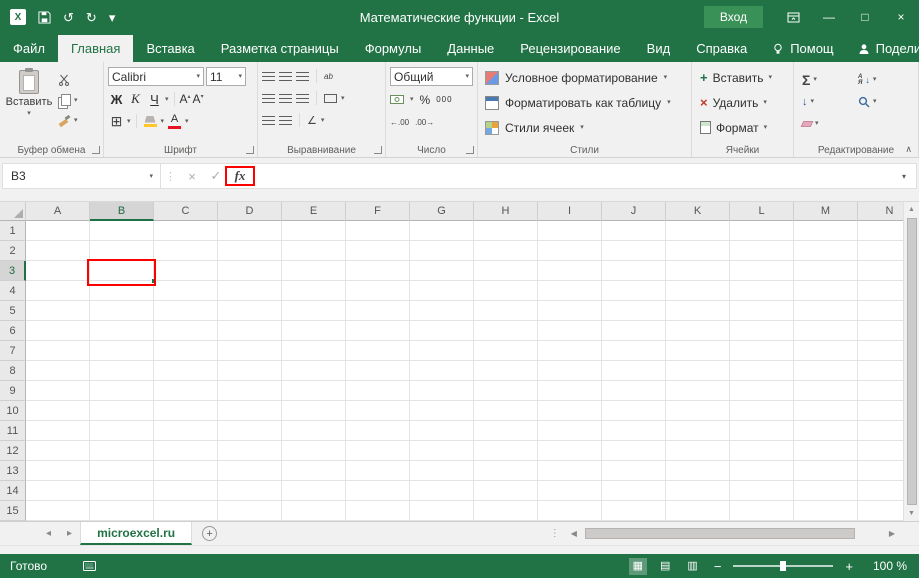  What do you see at coordinates (828, 123) in the screenshot?
I see `clear-button: ▾` at bounding box center [828, 123].